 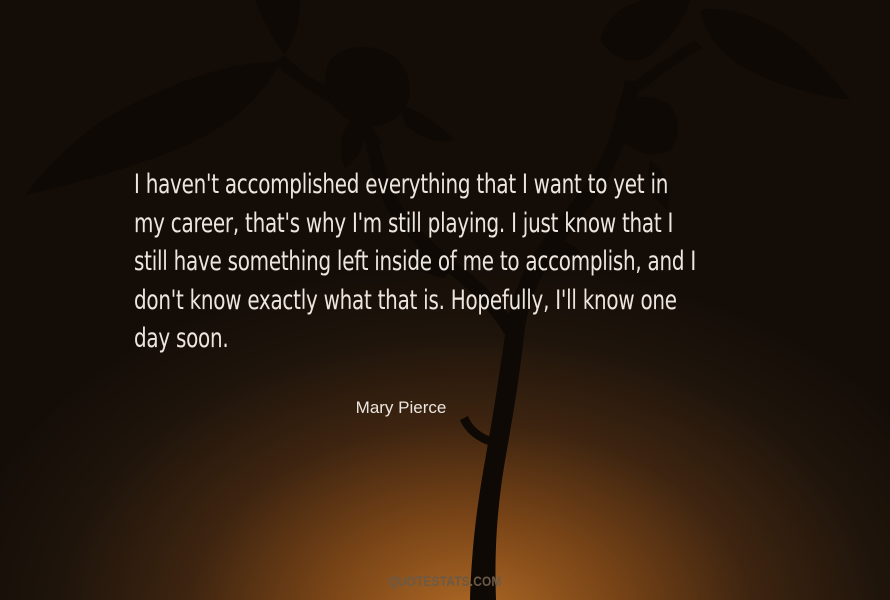 What do you see at coordinates (477, 430) in the screenshot?
I see `plant-twig-low` at bounding box center [477, 430].